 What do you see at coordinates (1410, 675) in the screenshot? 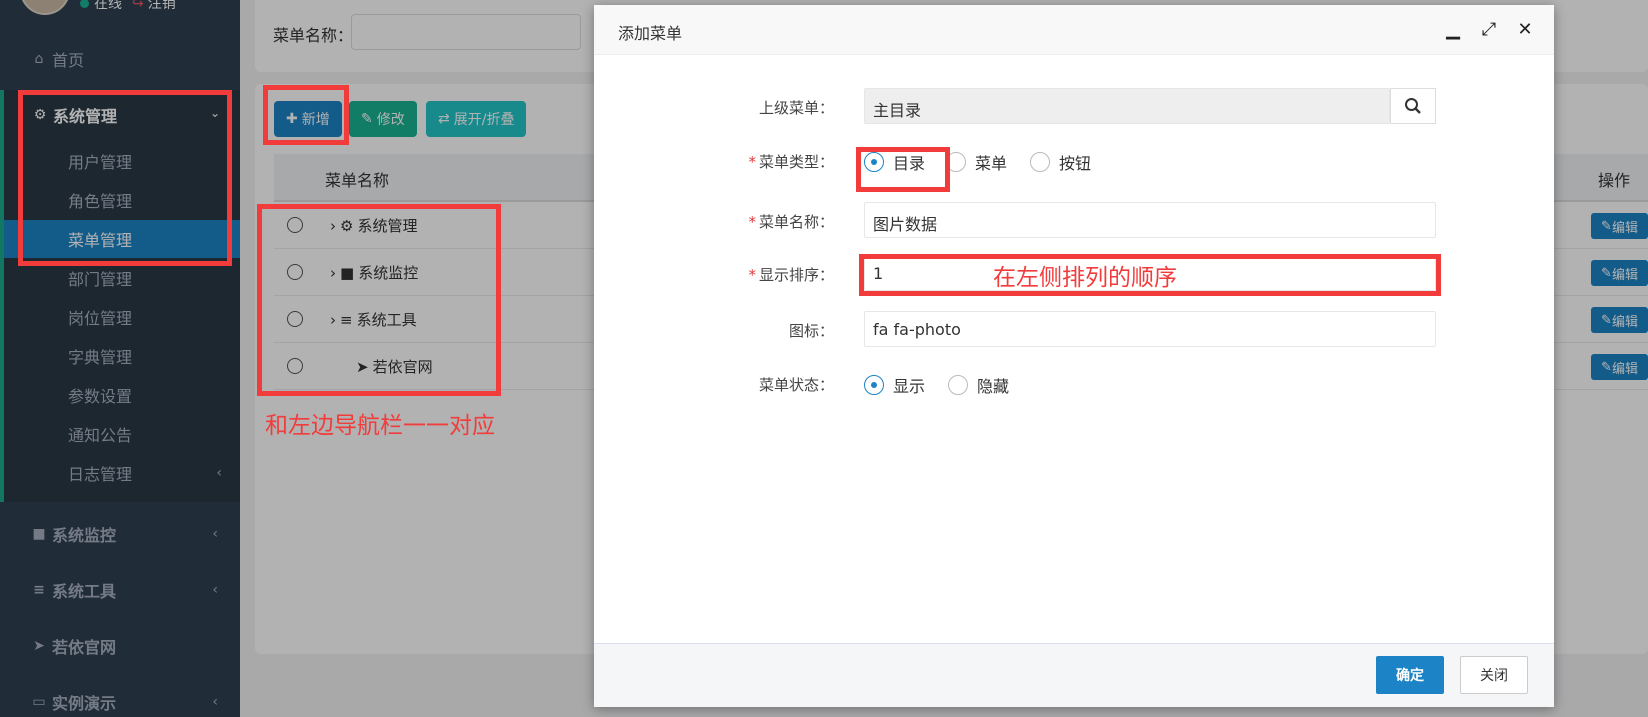
I see `confirm-button: 确定` at bounding box center [1410, 675].